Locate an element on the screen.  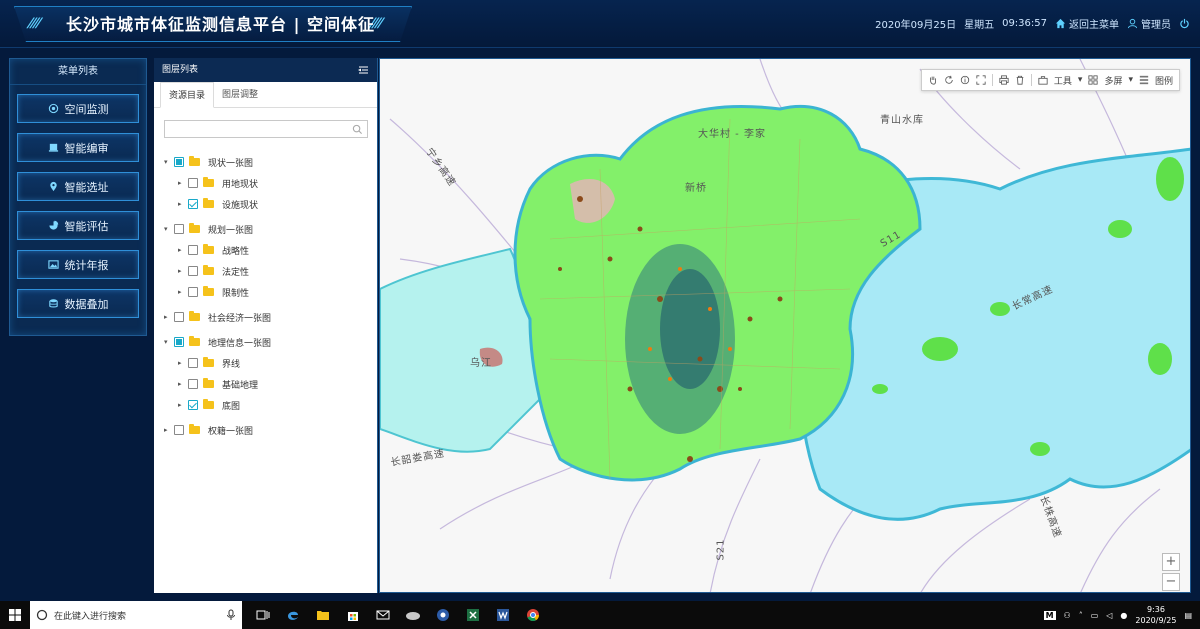
mail-button is located at coordinates (383, 615).